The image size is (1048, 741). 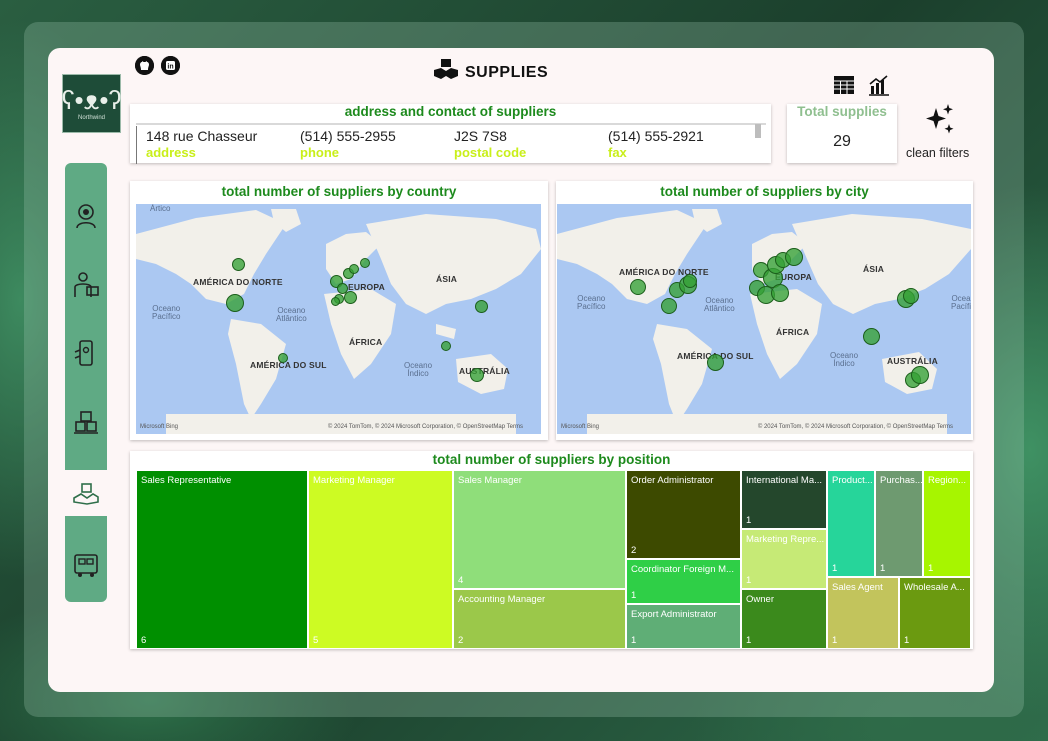 What do you see at coordinates (222, 559) in the screenshot?
I see `treemap-cell: Sales Representative 6` at bounding box center [222, 559].